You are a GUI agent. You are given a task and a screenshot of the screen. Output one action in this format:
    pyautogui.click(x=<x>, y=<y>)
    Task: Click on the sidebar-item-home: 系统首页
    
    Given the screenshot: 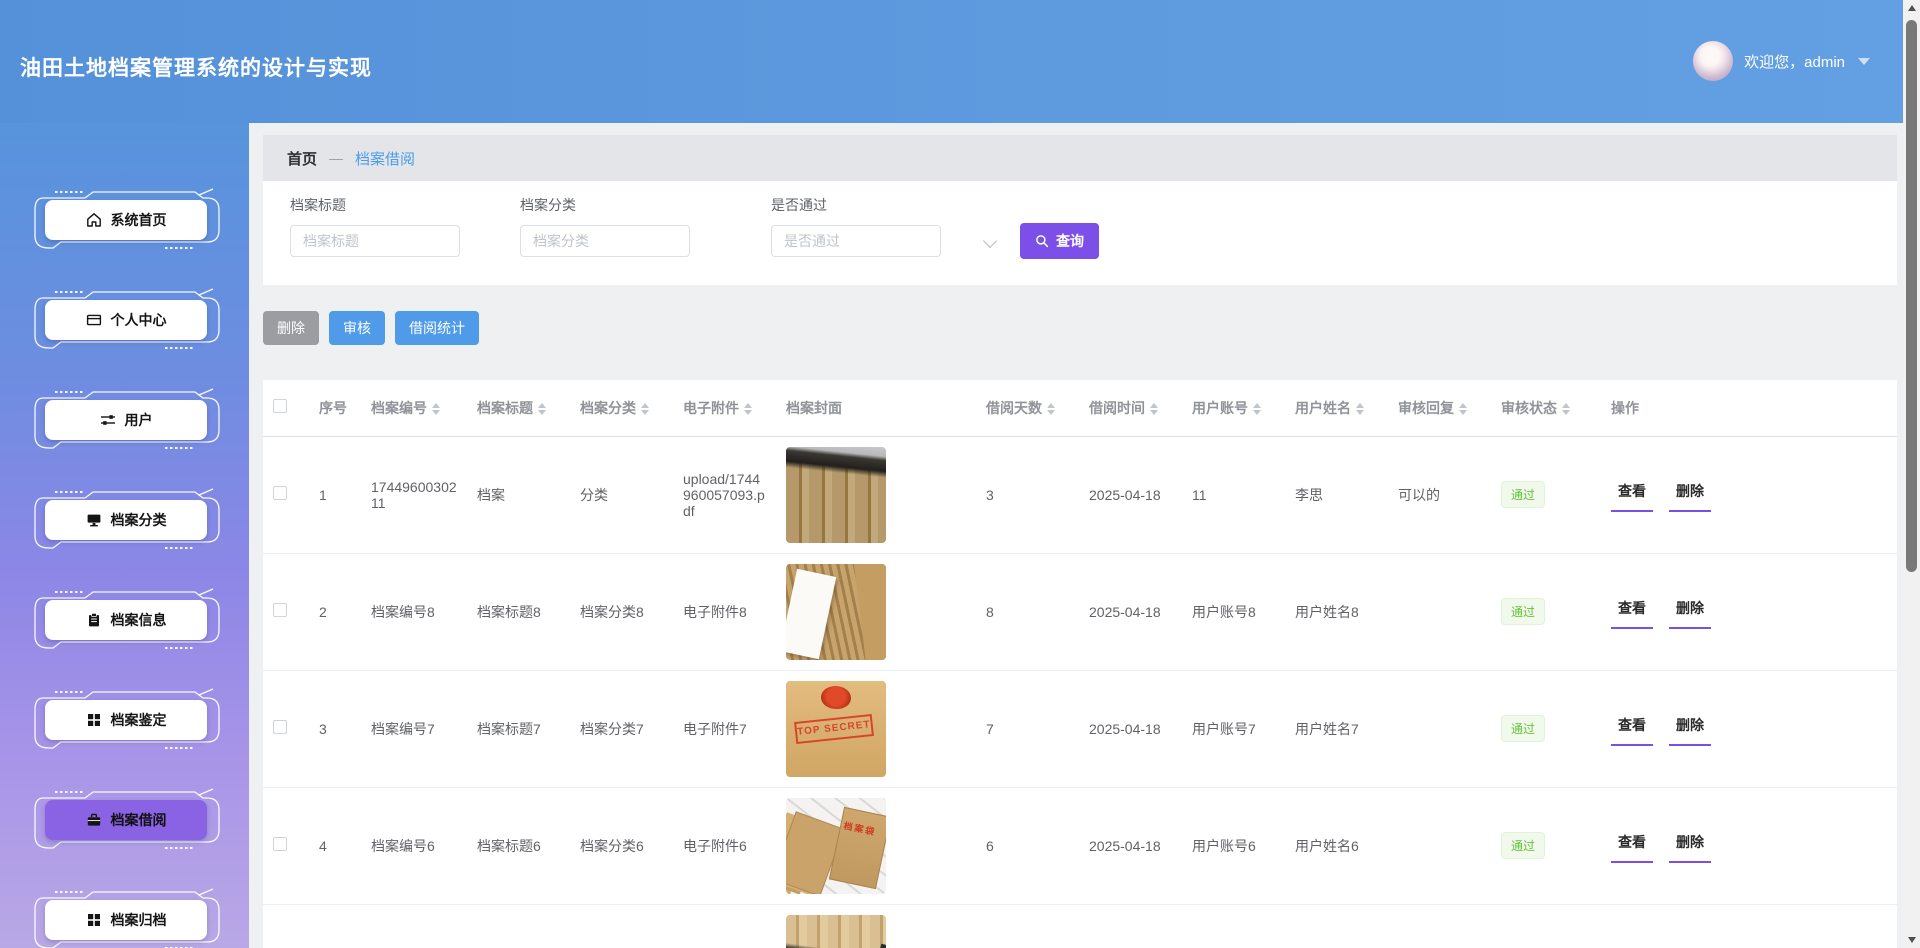 What is the action you would take?
    pyautogui.click(x=125, y=220)
    